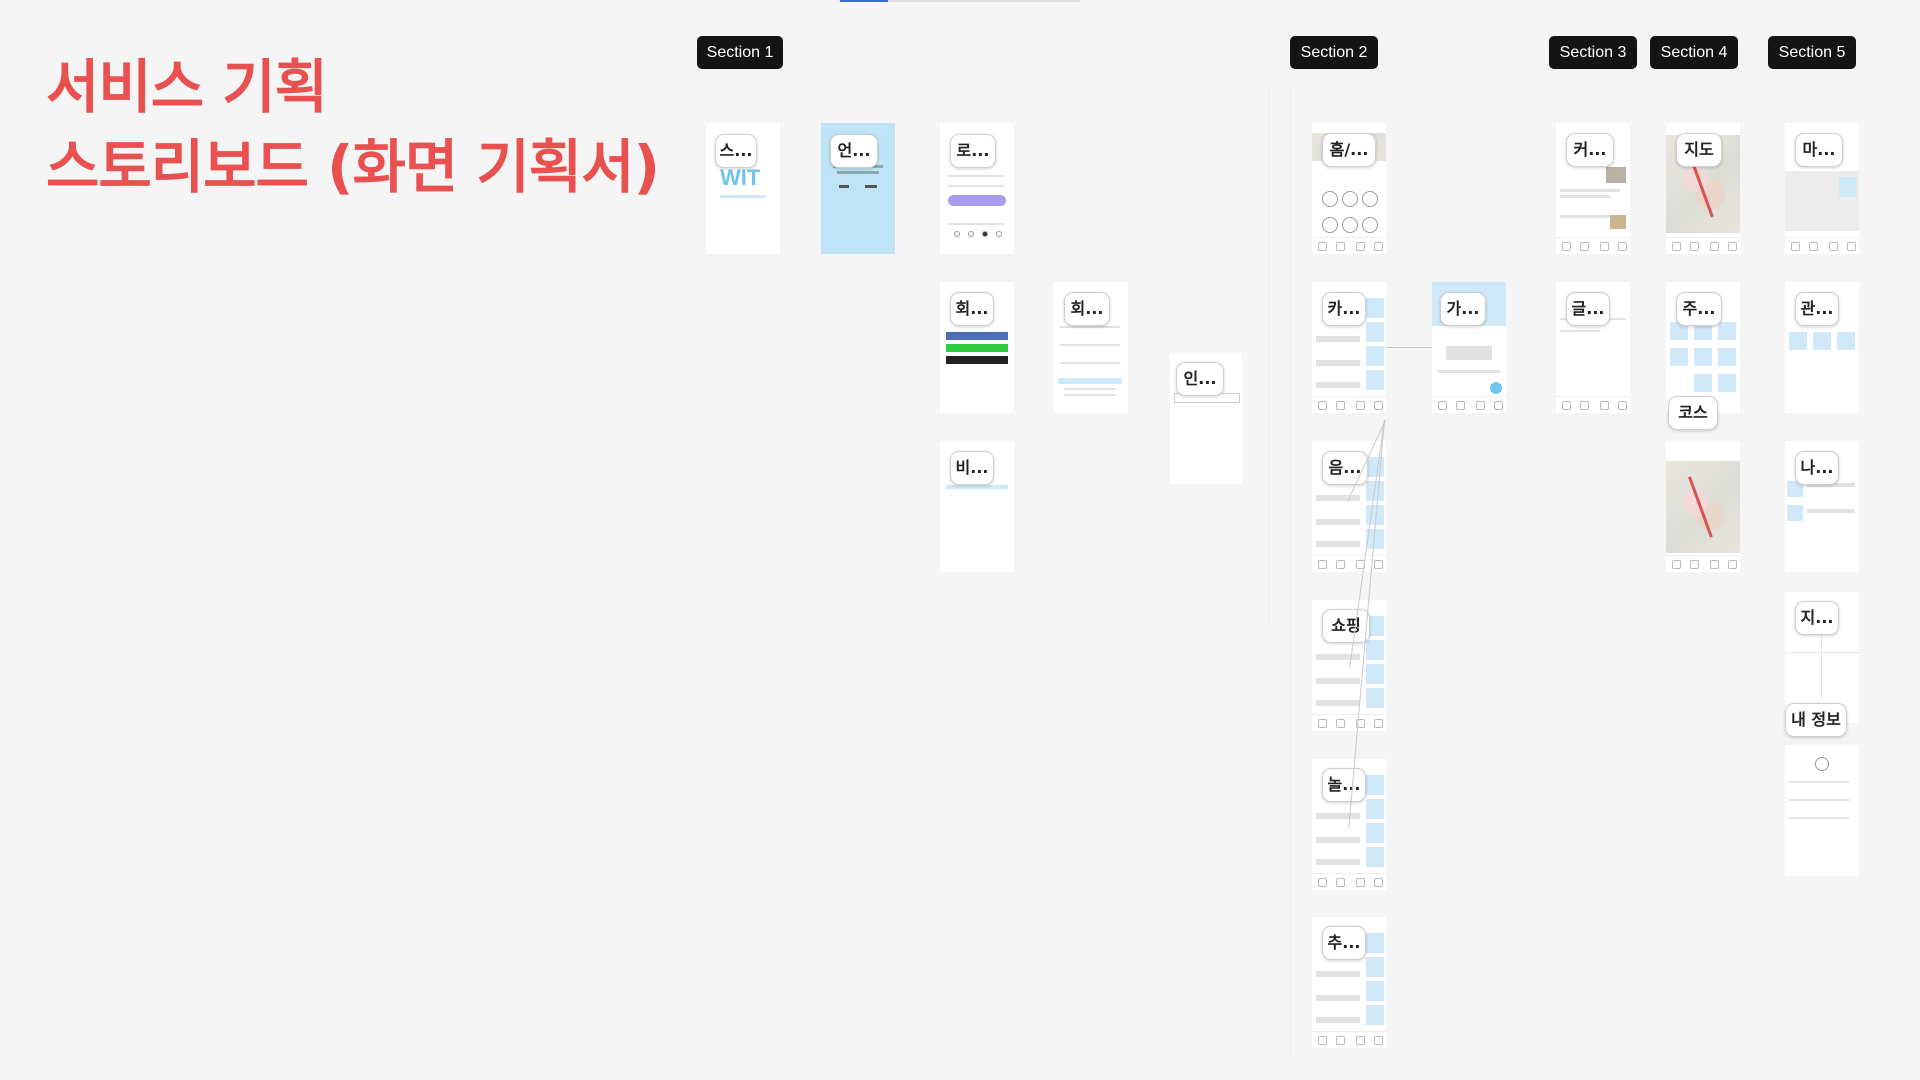 The height and width of the screenshot is (1080, 1920). I want to click on section-2-label: Section 2, so click(1334, 52).